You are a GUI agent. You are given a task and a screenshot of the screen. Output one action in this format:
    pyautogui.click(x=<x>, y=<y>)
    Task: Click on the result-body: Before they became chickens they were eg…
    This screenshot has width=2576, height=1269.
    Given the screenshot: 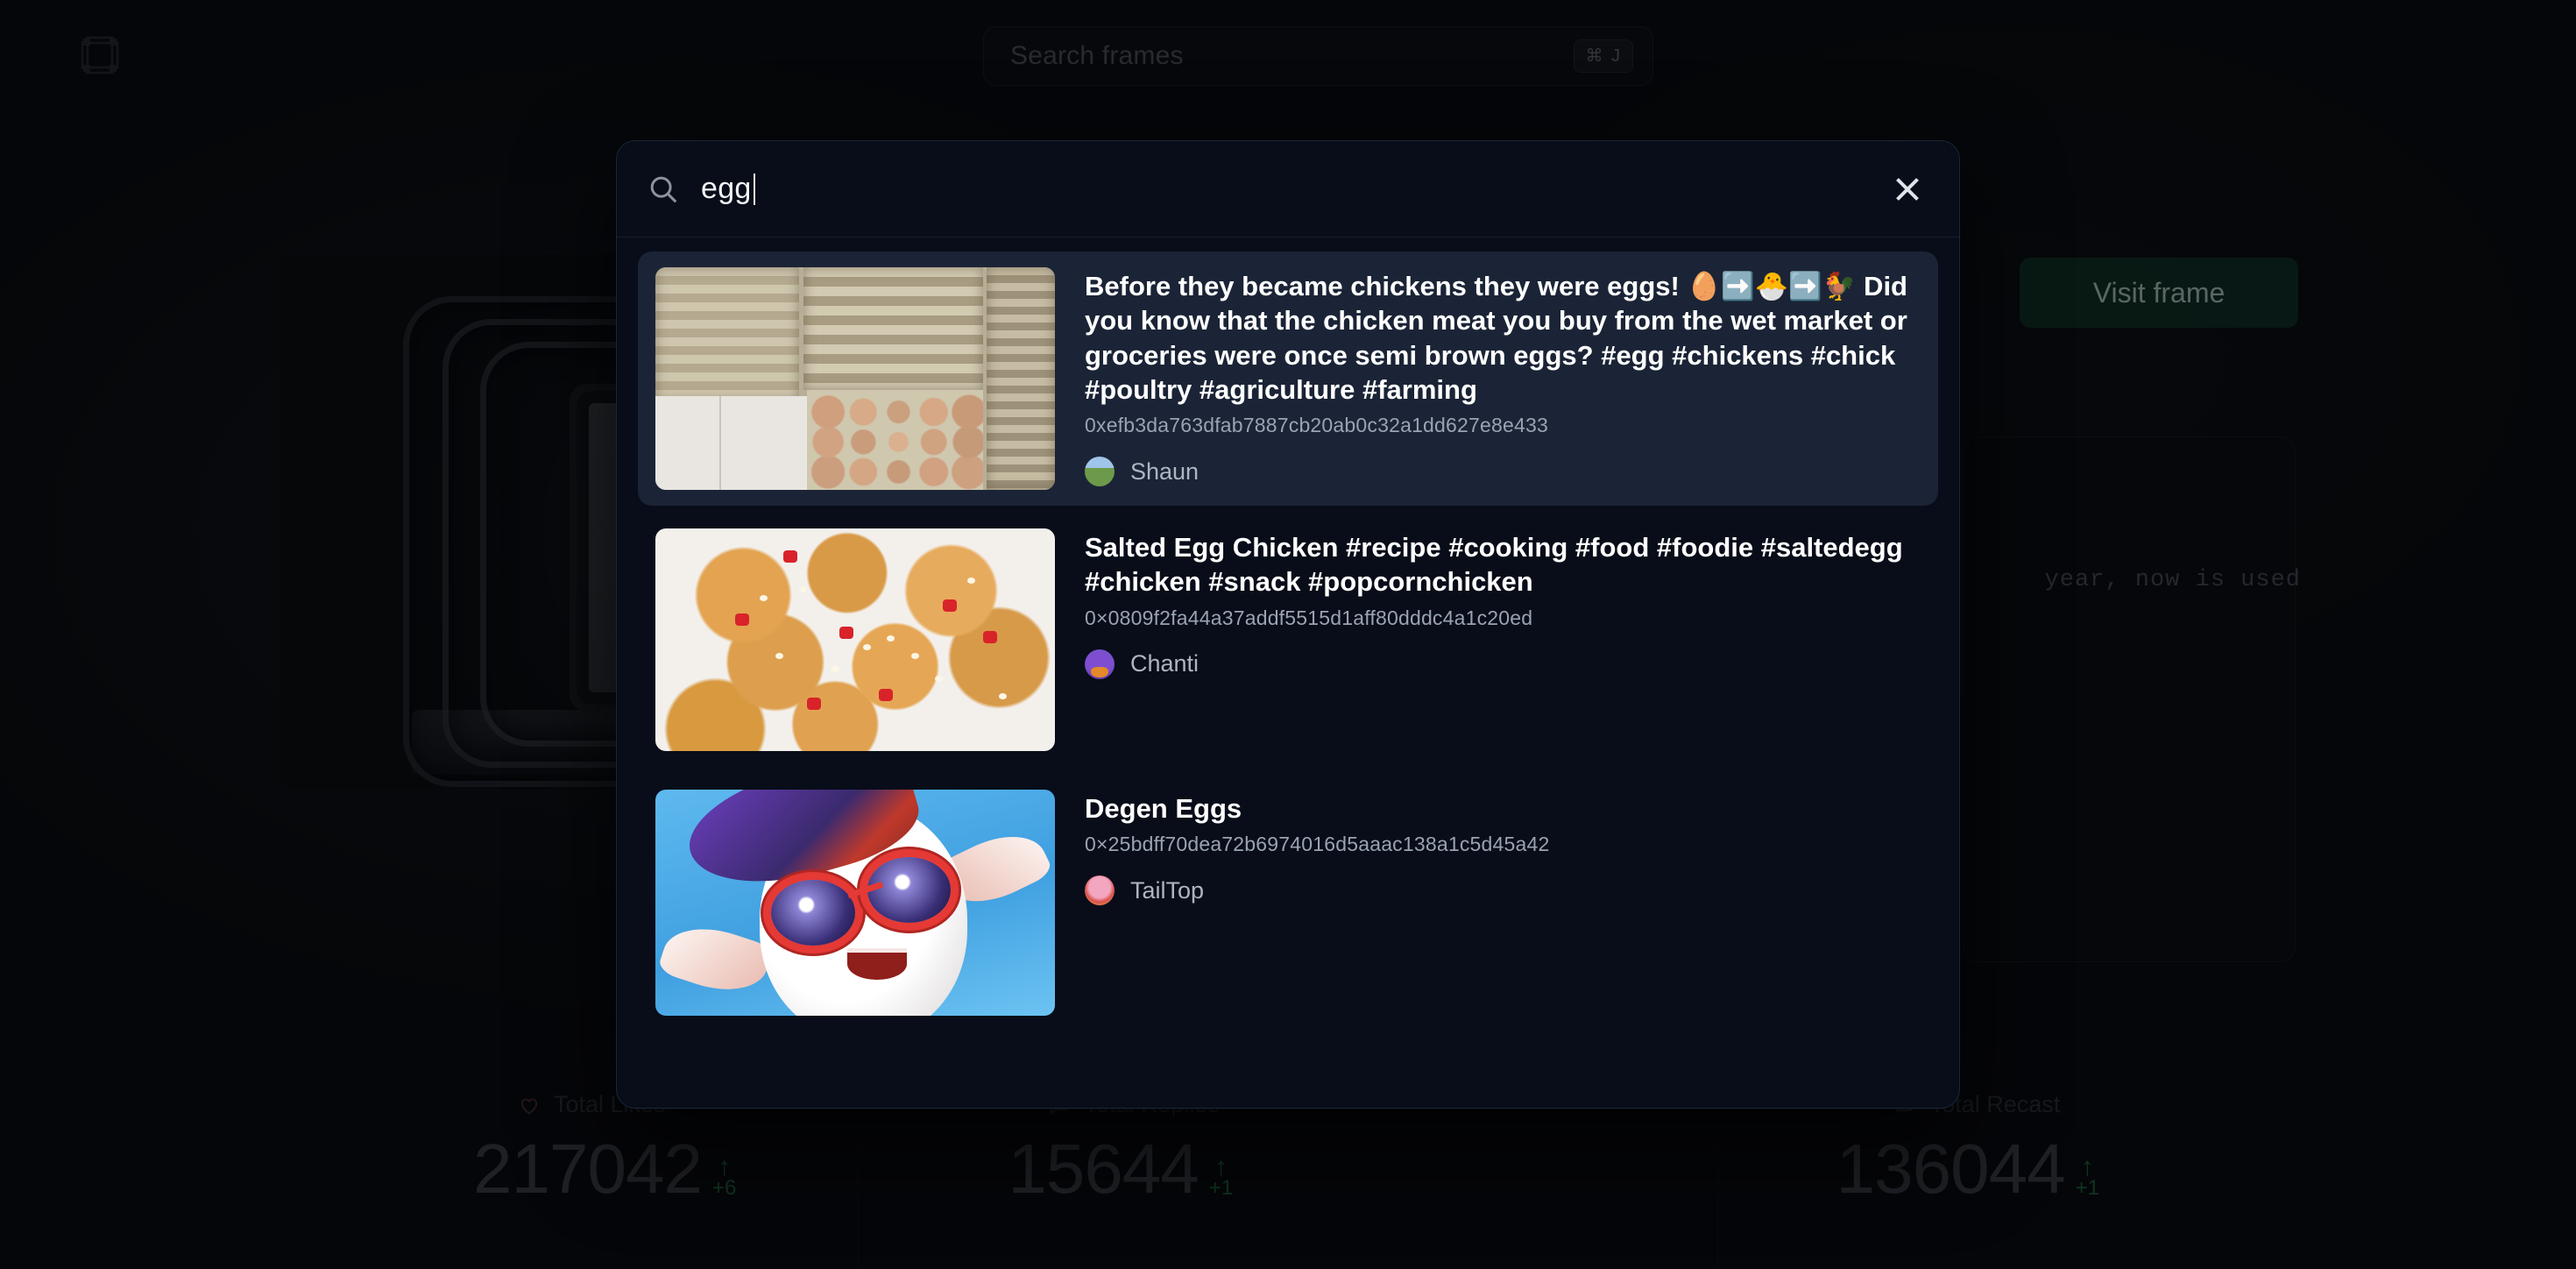 What is the action you would take?
    pyautogui.click(x=1500, y=378)
    